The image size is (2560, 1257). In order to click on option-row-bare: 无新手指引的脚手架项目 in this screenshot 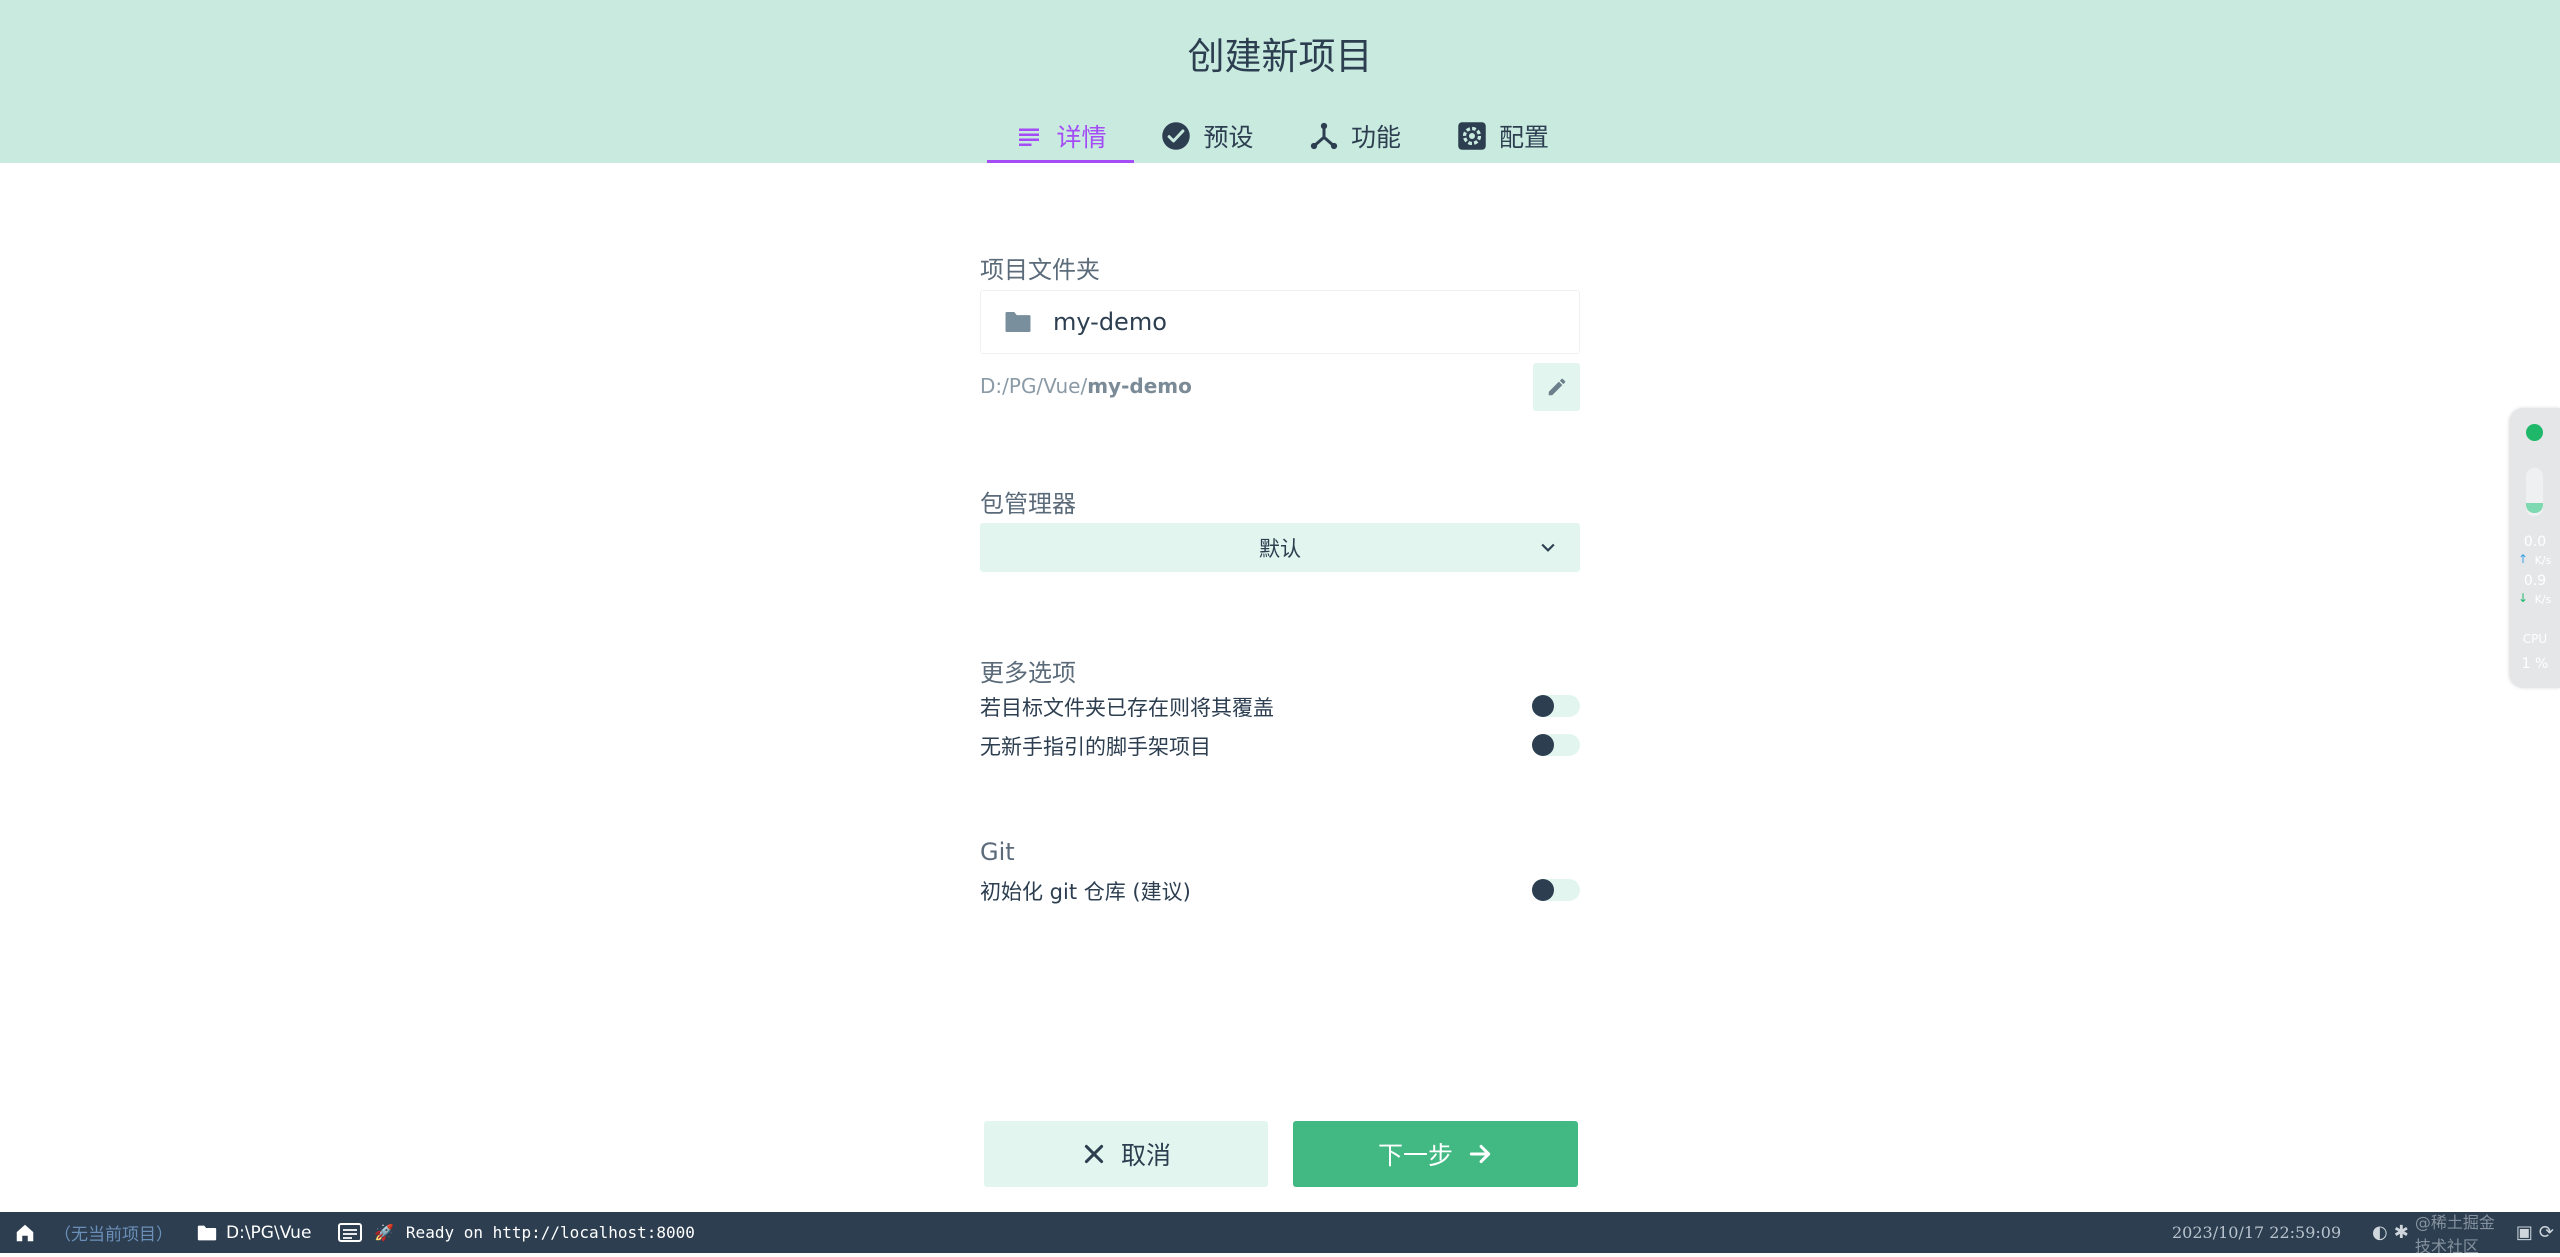, I will do `click(1280, 746)`.